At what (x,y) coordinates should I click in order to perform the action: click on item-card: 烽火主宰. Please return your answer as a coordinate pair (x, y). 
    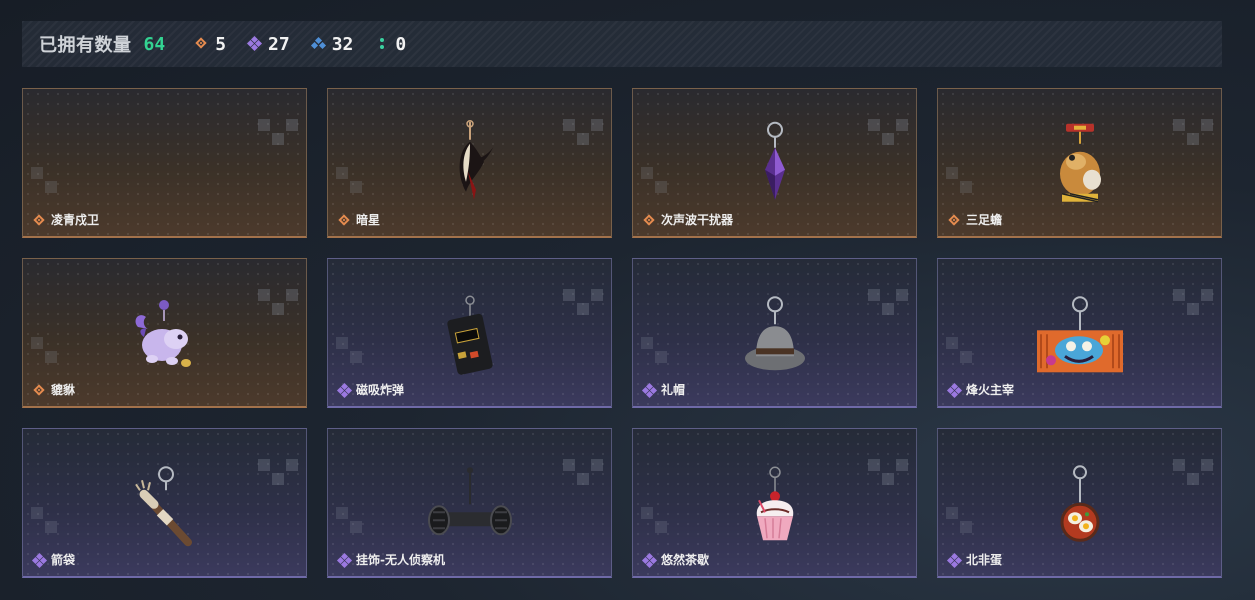
    Looking at the image, I should click on (1079, 333).